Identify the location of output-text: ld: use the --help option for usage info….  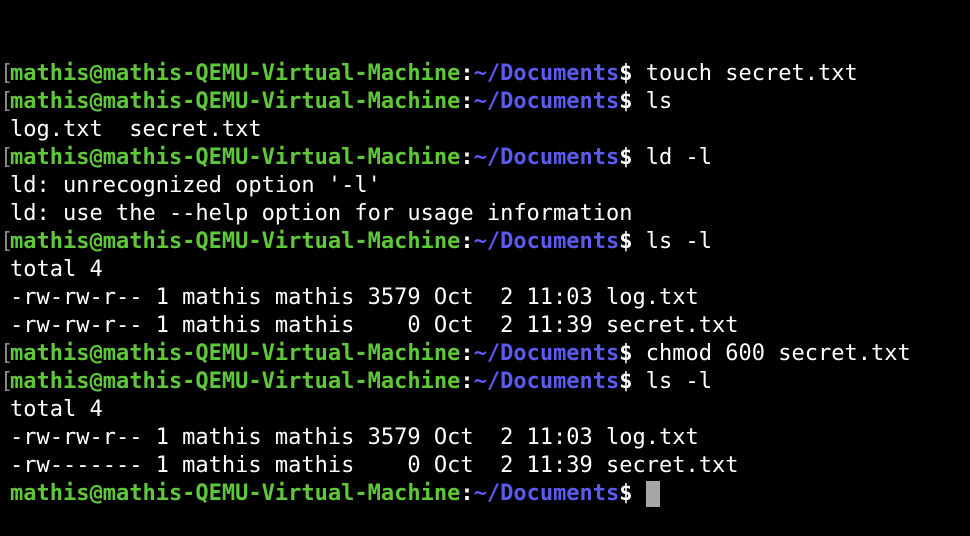
(321, 213).